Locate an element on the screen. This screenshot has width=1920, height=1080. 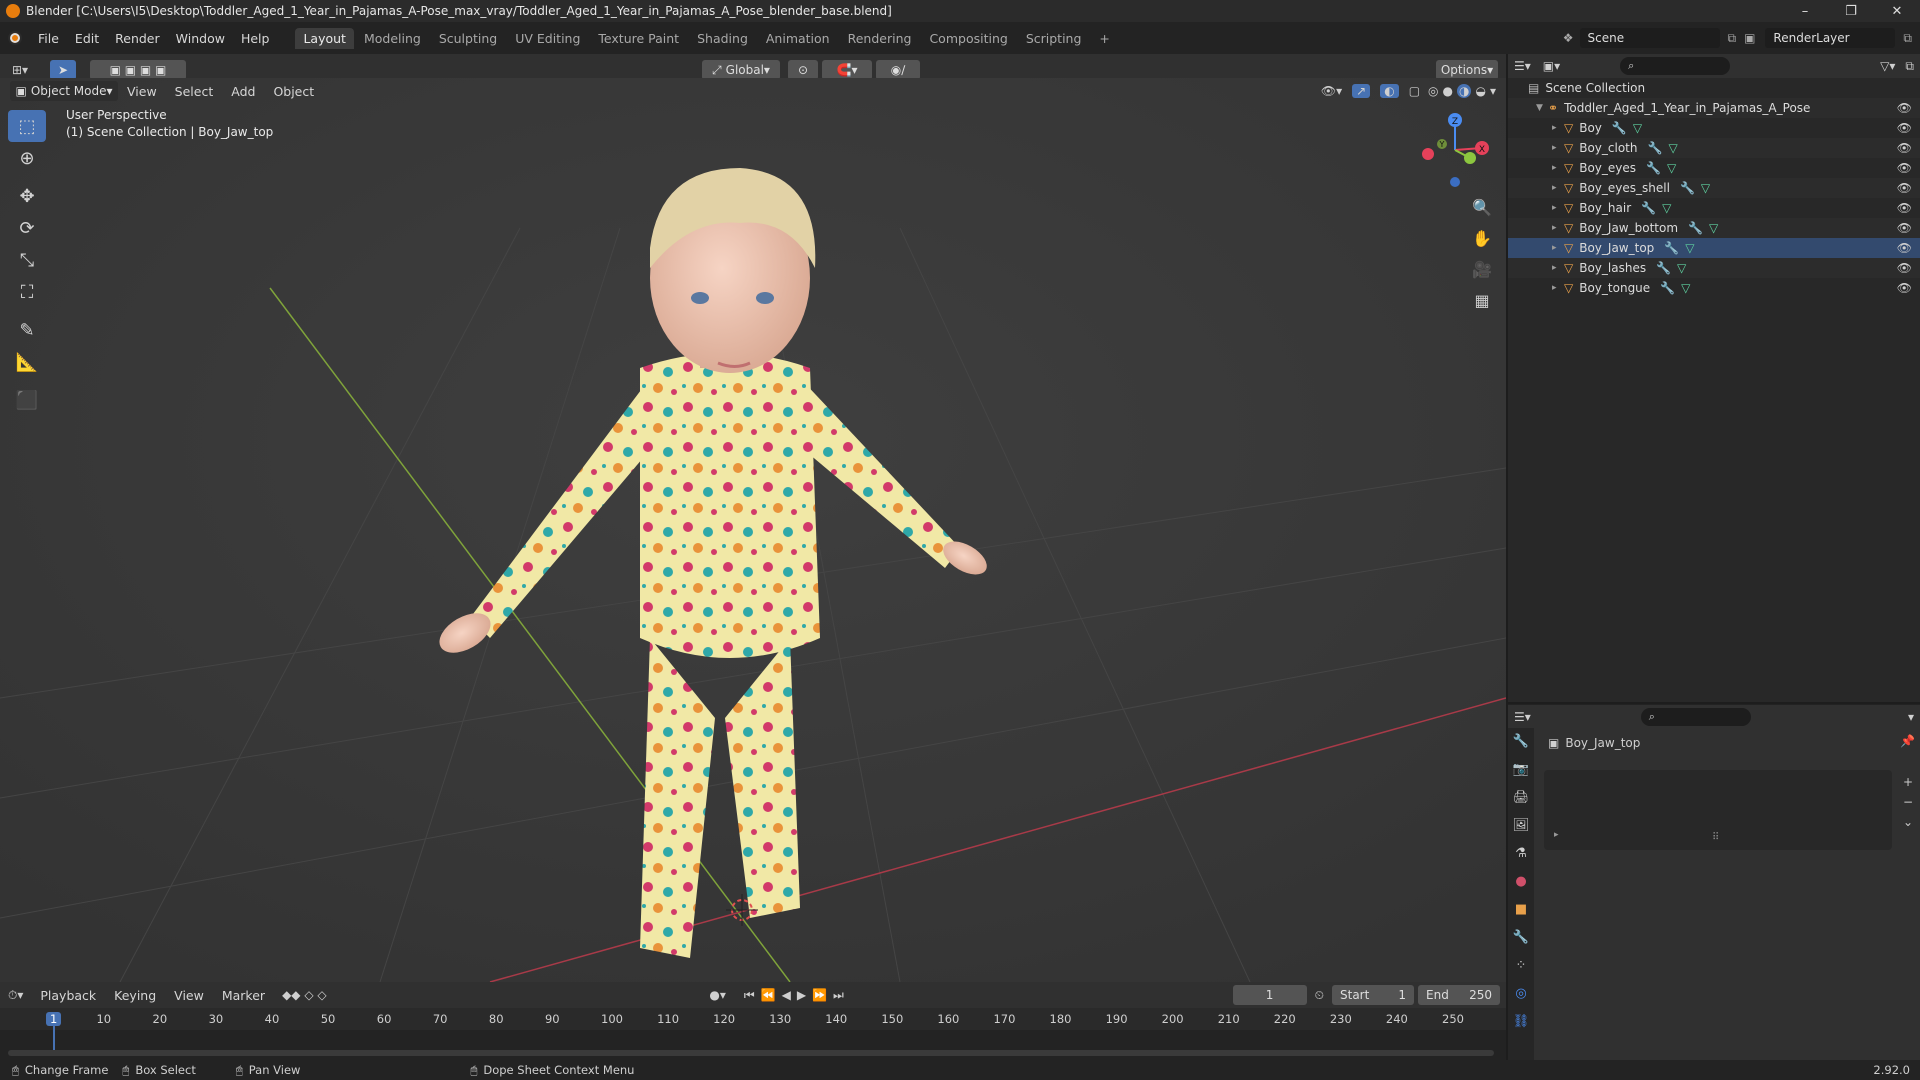
playback-controls: ⏮⏪◀▶⏩⏭ is located at coordinates (797, 995).